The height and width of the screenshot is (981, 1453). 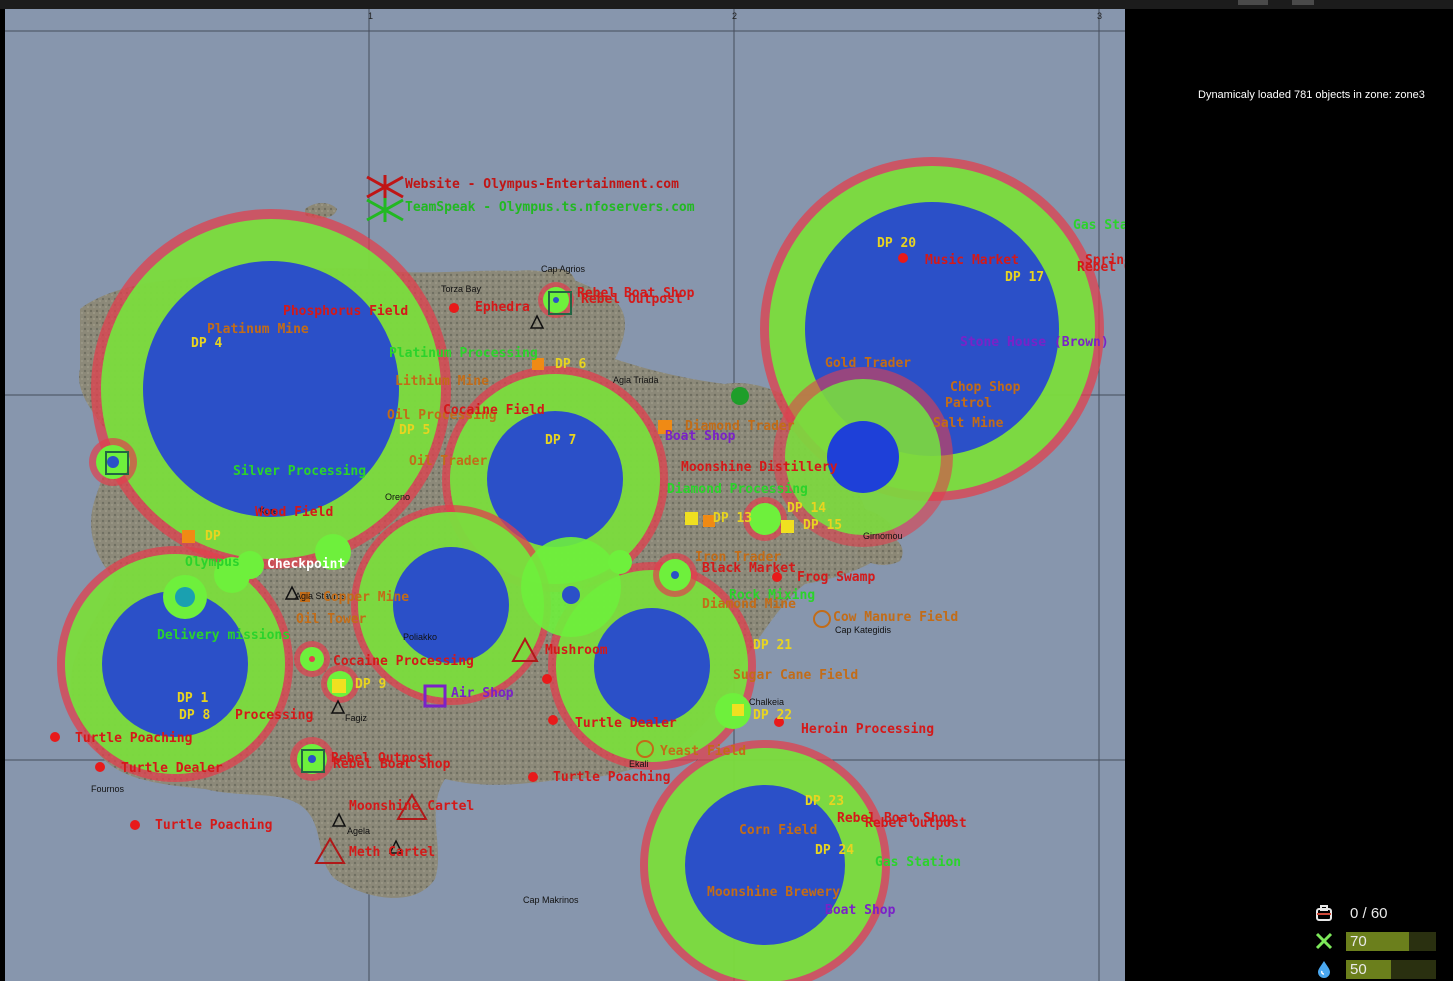 What do you see at coordinates (636, 380) in the screenshot?
I see `place-name: Agia Triada` at bounding box center [636, 380].